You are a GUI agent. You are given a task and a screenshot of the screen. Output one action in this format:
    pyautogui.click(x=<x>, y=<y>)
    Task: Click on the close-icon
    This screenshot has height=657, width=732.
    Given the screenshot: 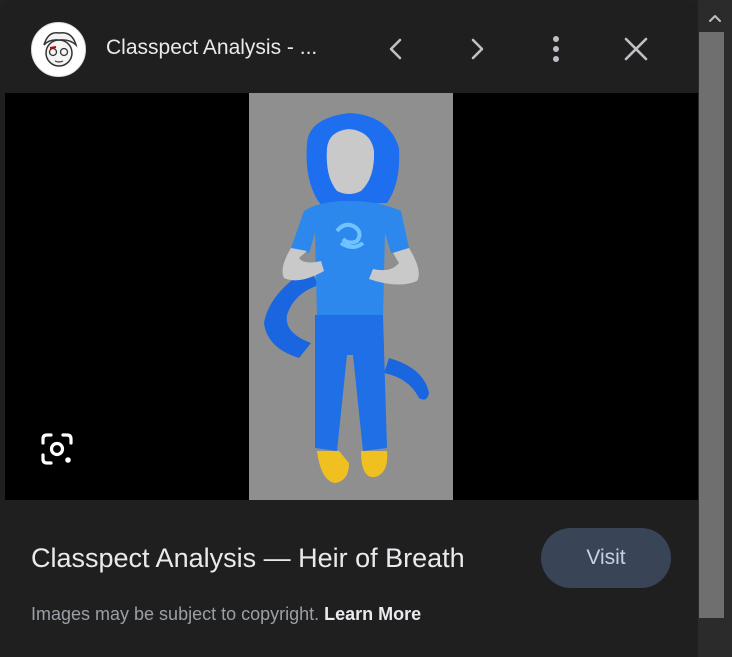 What is the action you would take?
    pyautogui.click(x=636, y=49)
    